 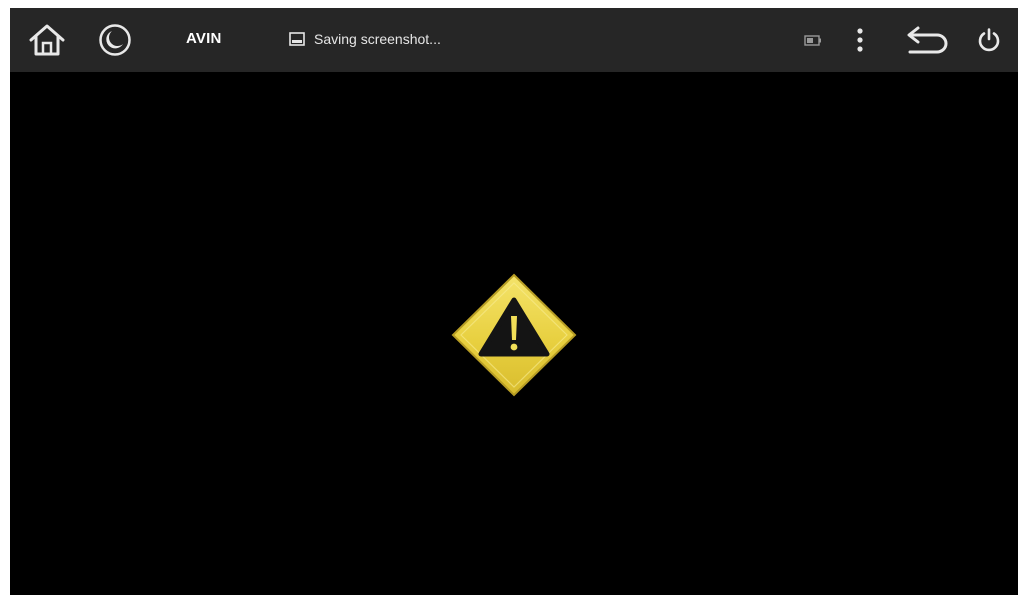 I want to click on moon-icon, so click(x=115, y=40).